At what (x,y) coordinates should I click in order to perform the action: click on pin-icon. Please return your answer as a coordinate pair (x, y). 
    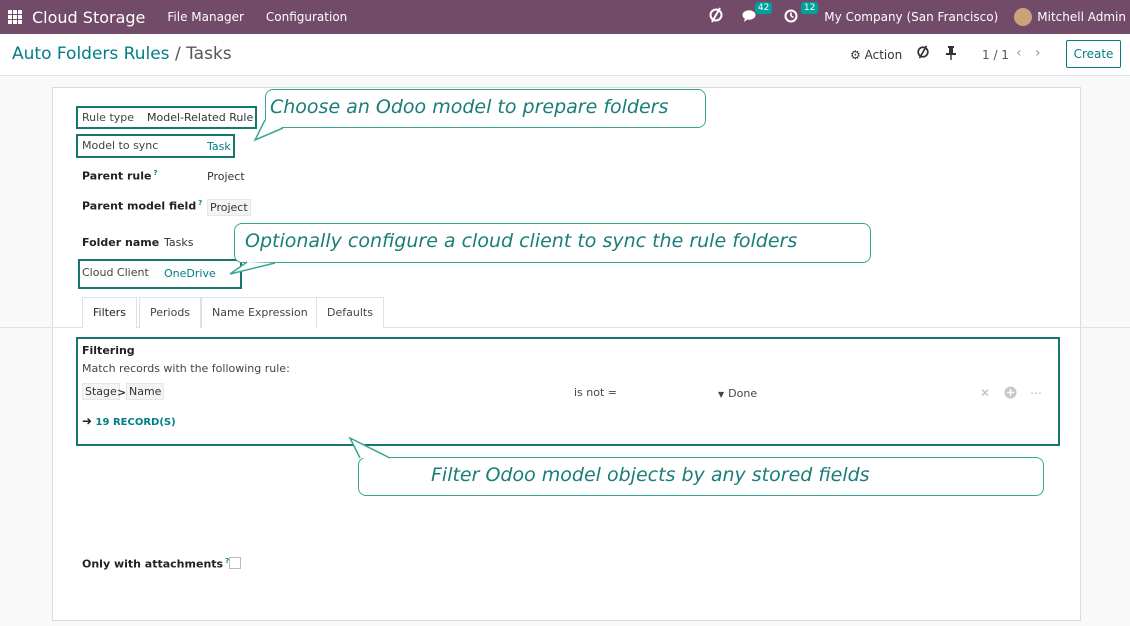
    Looking at the image, I should click on (951, 55).